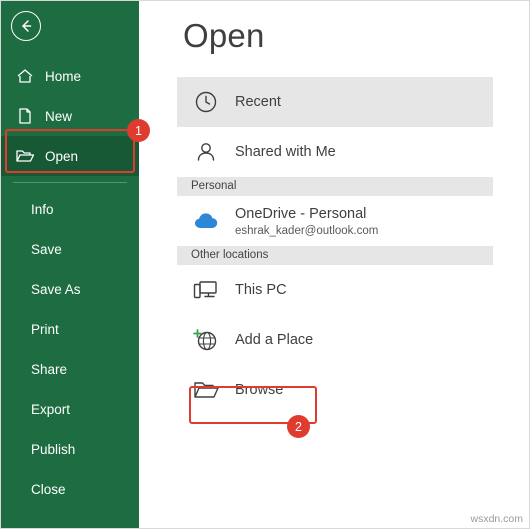  I want to click on sidebar-item-label: Share, so click(49, 369).